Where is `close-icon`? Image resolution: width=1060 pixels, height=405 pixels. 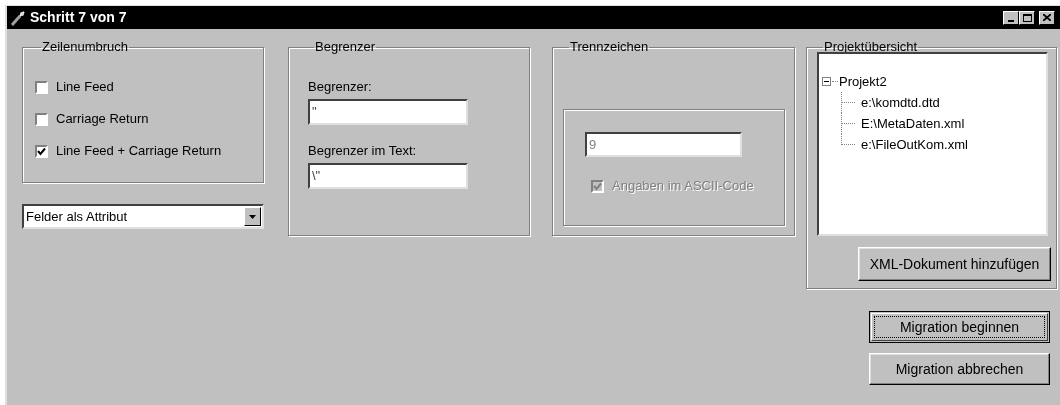
close-icon is located at coordinates (1047, 17).